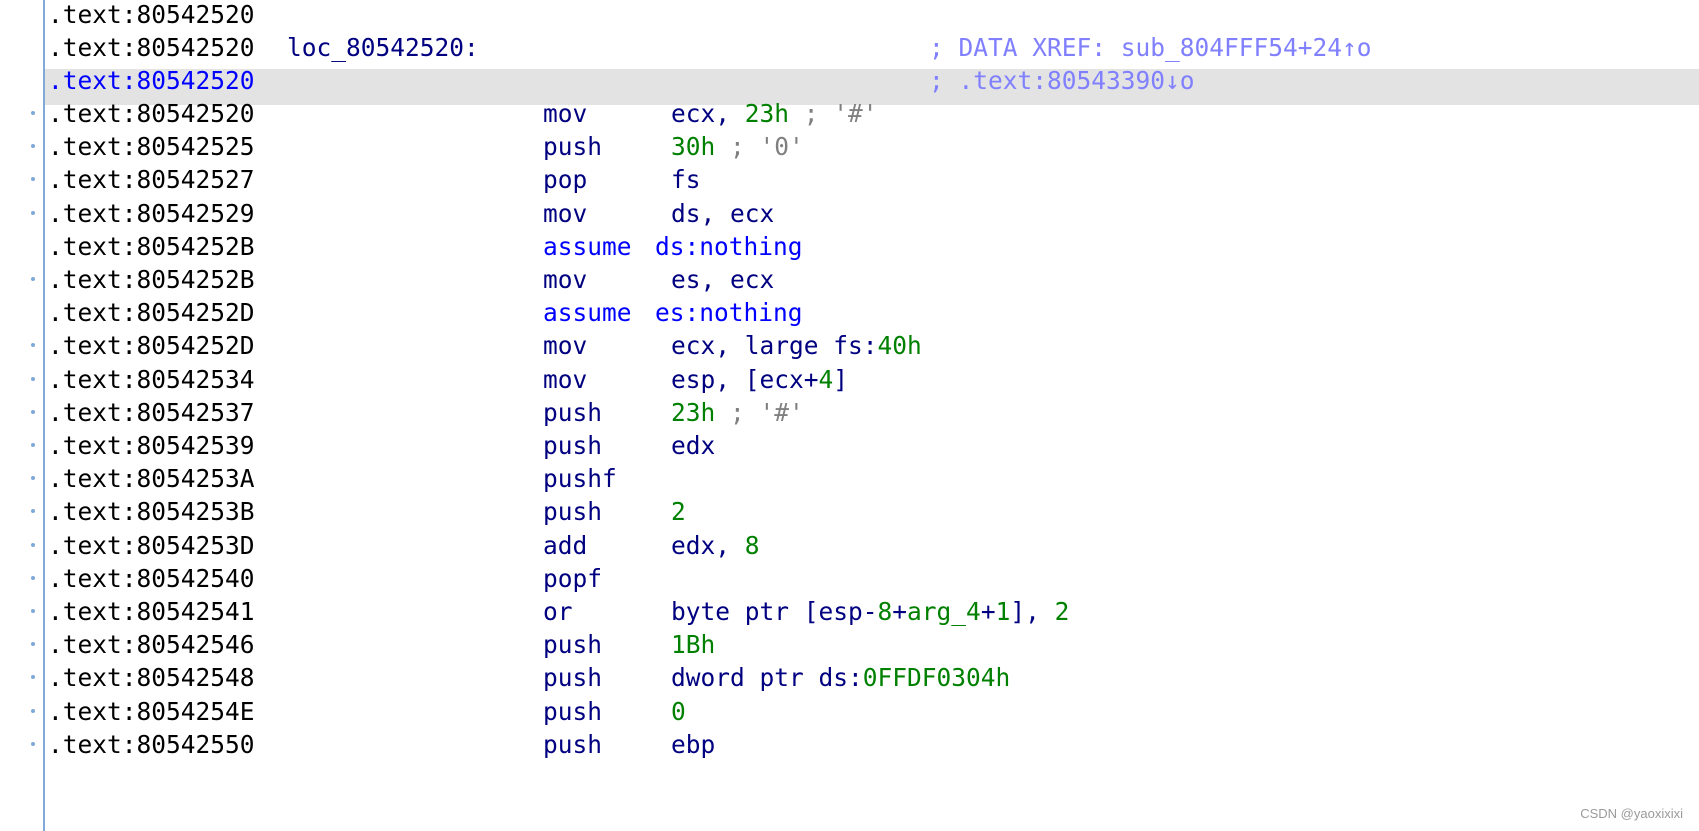  What do you see at coordinates (729, 247) in the screenshot?
I see `operands: ds:nothing` at bounding box center [729, 247].